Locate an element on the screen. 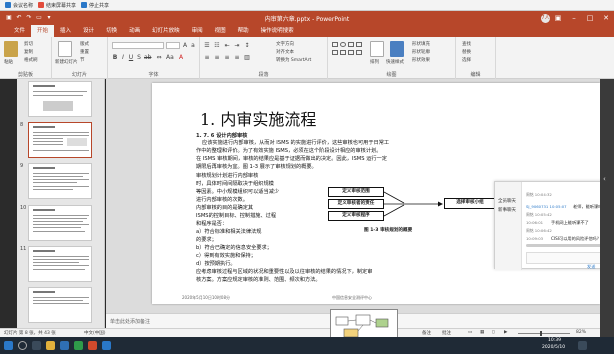  align-text-button: 对齐文本 is located at coordinates (285, 52).